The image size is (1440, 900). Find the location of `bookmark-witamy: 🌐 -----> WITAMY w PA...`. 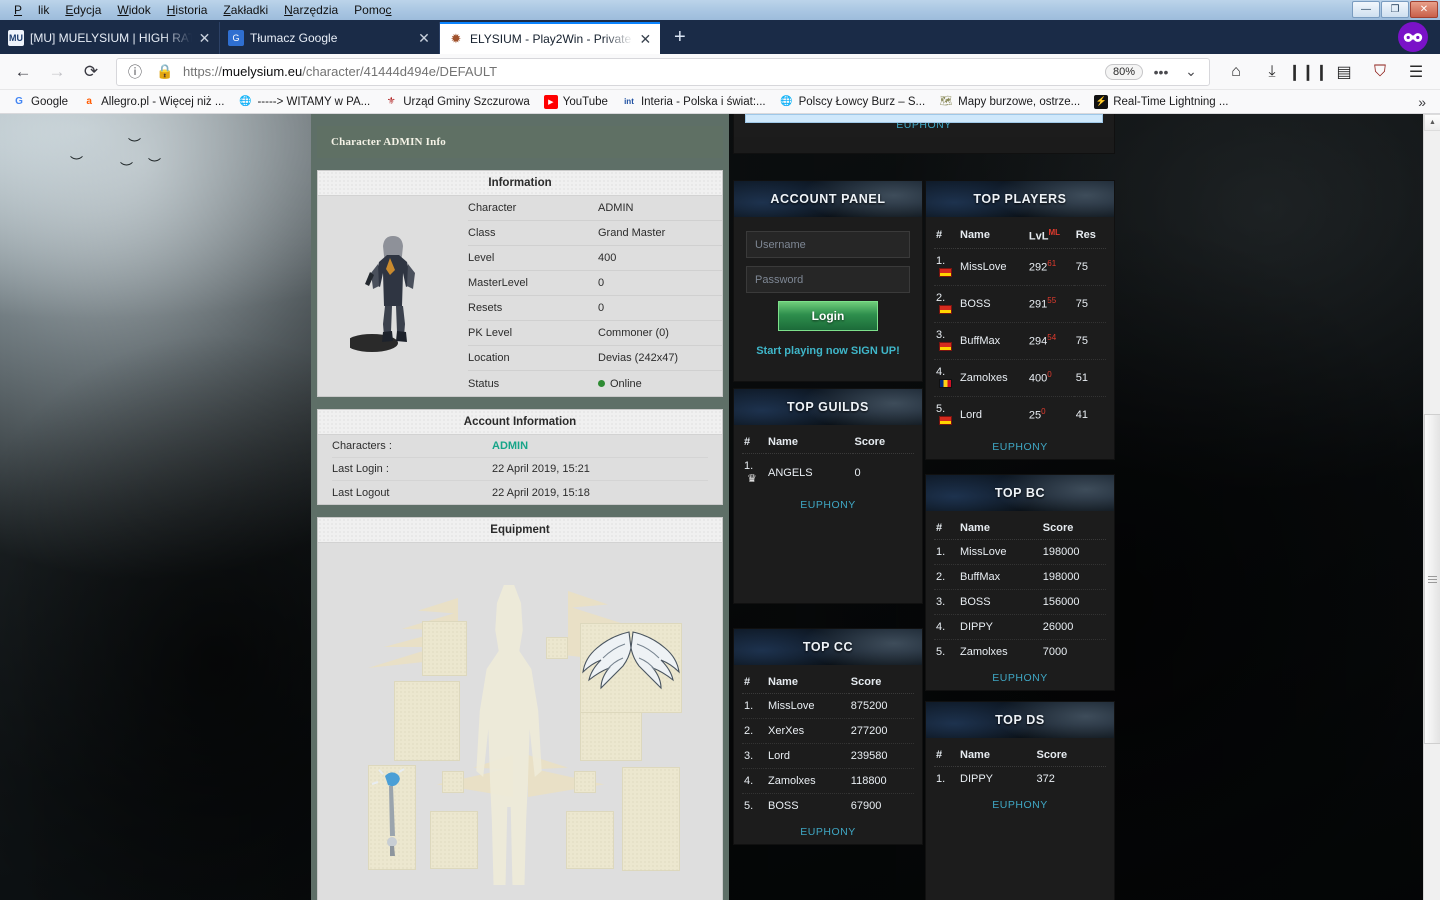

bookmark-witamy: 🌐 -----> WITAMY w PA... is located at coordinates (304, 102).